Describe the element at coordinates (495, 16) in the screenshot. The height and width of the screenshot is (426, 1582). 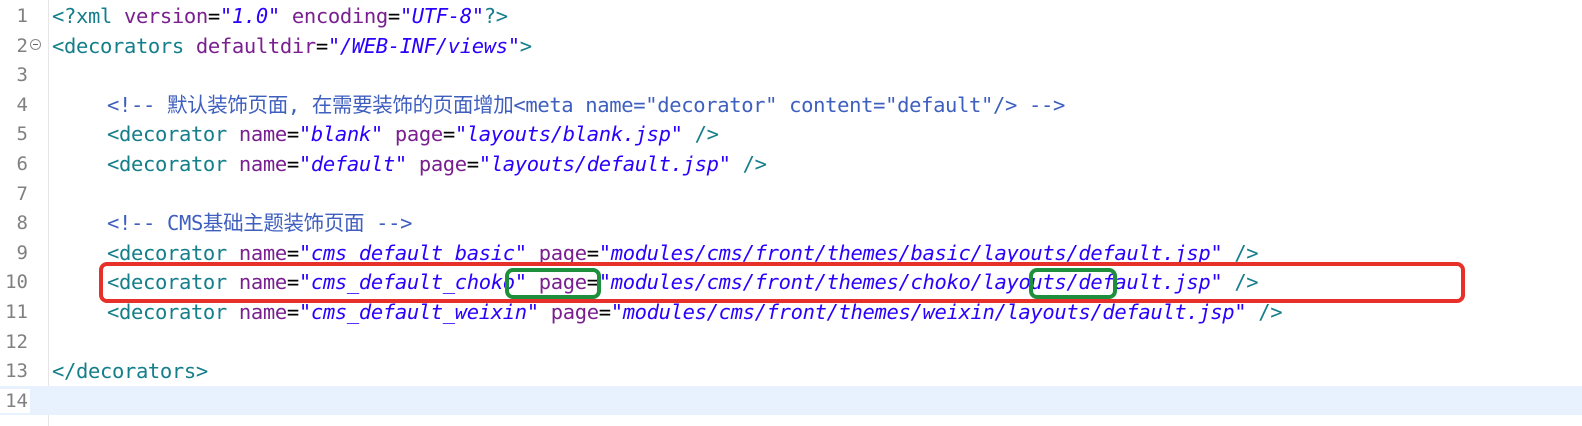
I see `token-tag: ?>` at that location.